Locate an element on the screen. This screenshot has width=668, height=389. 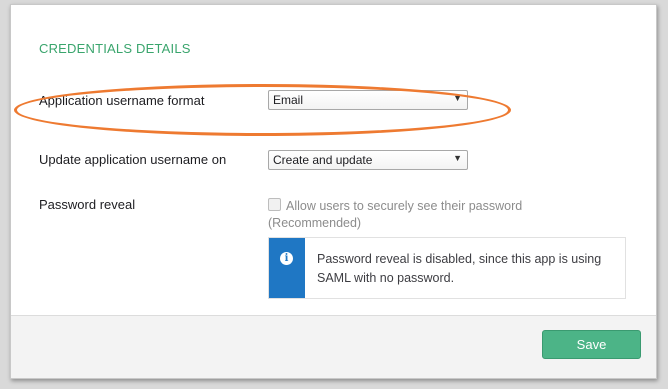
username-format-label: Application username format is located at coordinates (122, 100).